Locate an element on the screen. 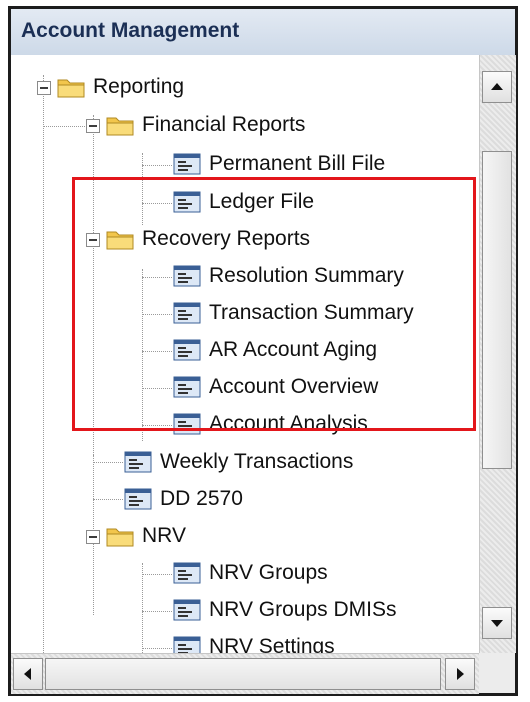 This screenshot has width=530, height=702. scroll-down-button is located at coordinates (497, 623).